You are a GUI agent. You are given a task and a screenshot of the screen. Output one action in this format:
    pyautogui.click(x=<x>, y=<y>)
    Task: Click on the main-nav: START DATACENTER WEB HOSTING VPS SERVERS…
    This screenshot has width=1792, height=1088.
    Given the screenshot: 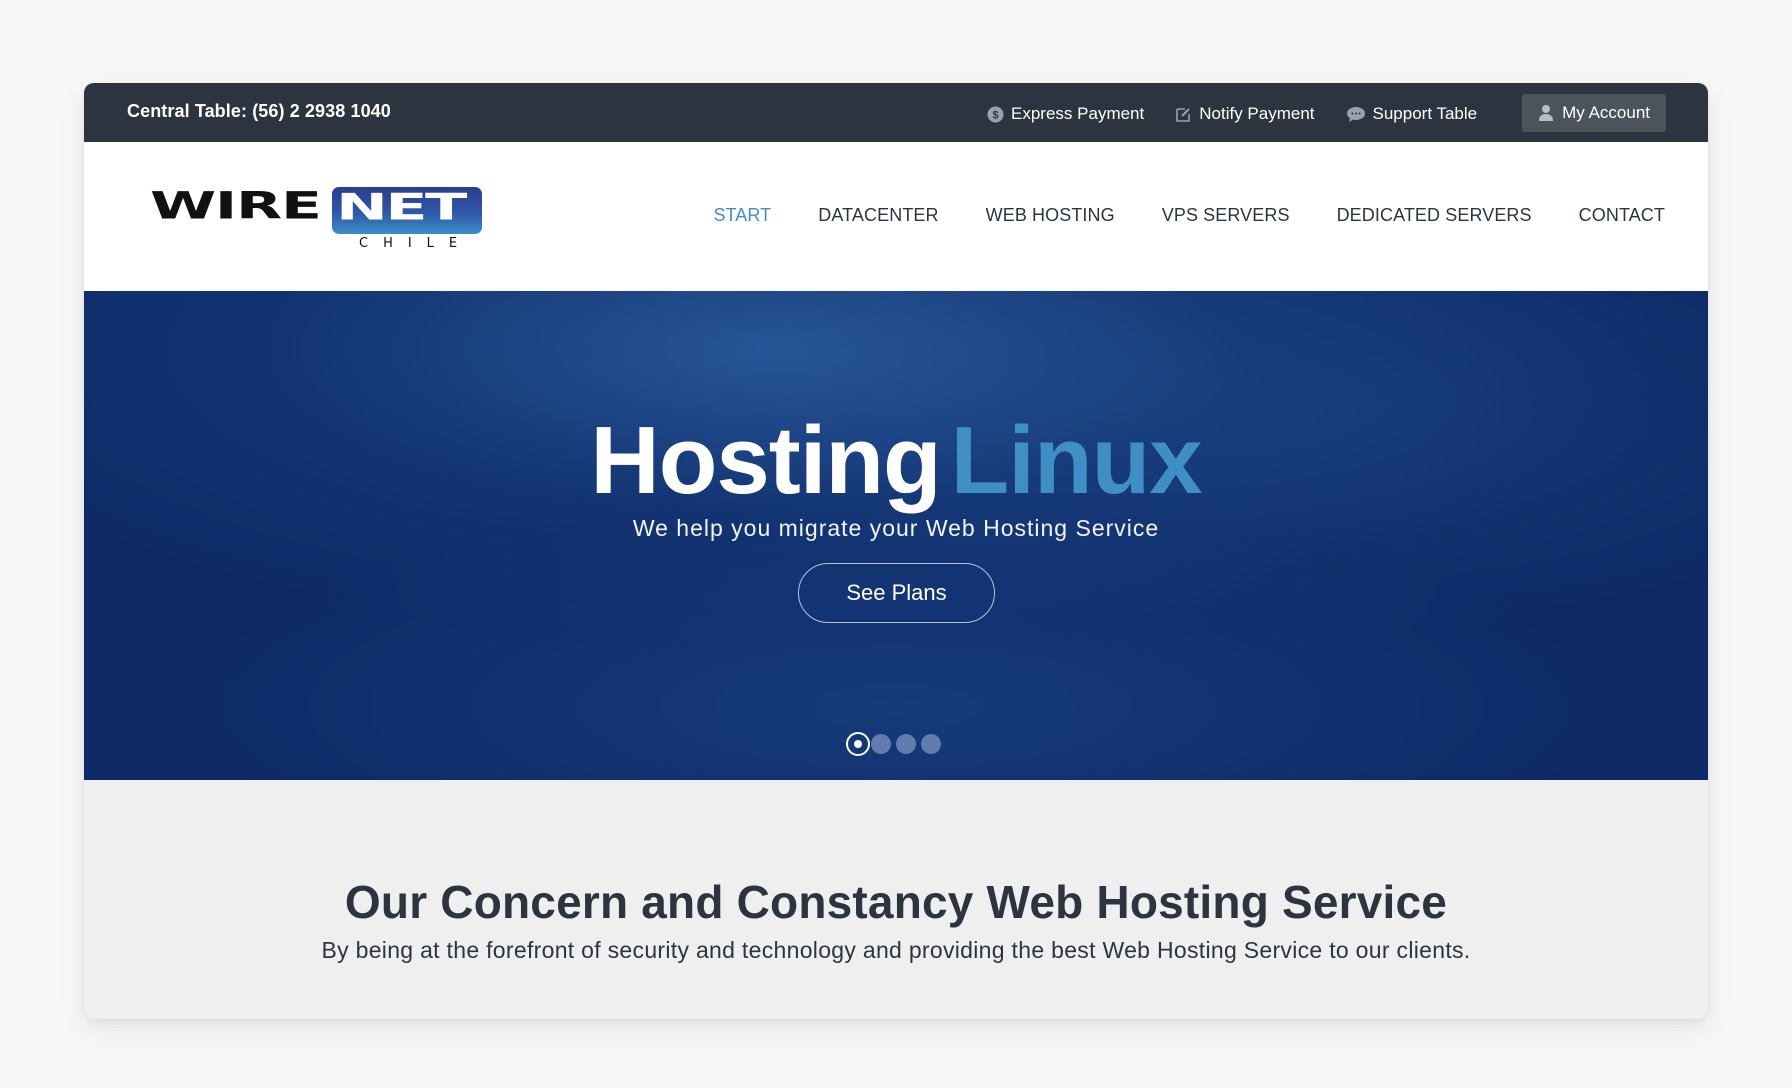 What is the action you would take?
    pyautogui.click(x=1165, y=215)
    